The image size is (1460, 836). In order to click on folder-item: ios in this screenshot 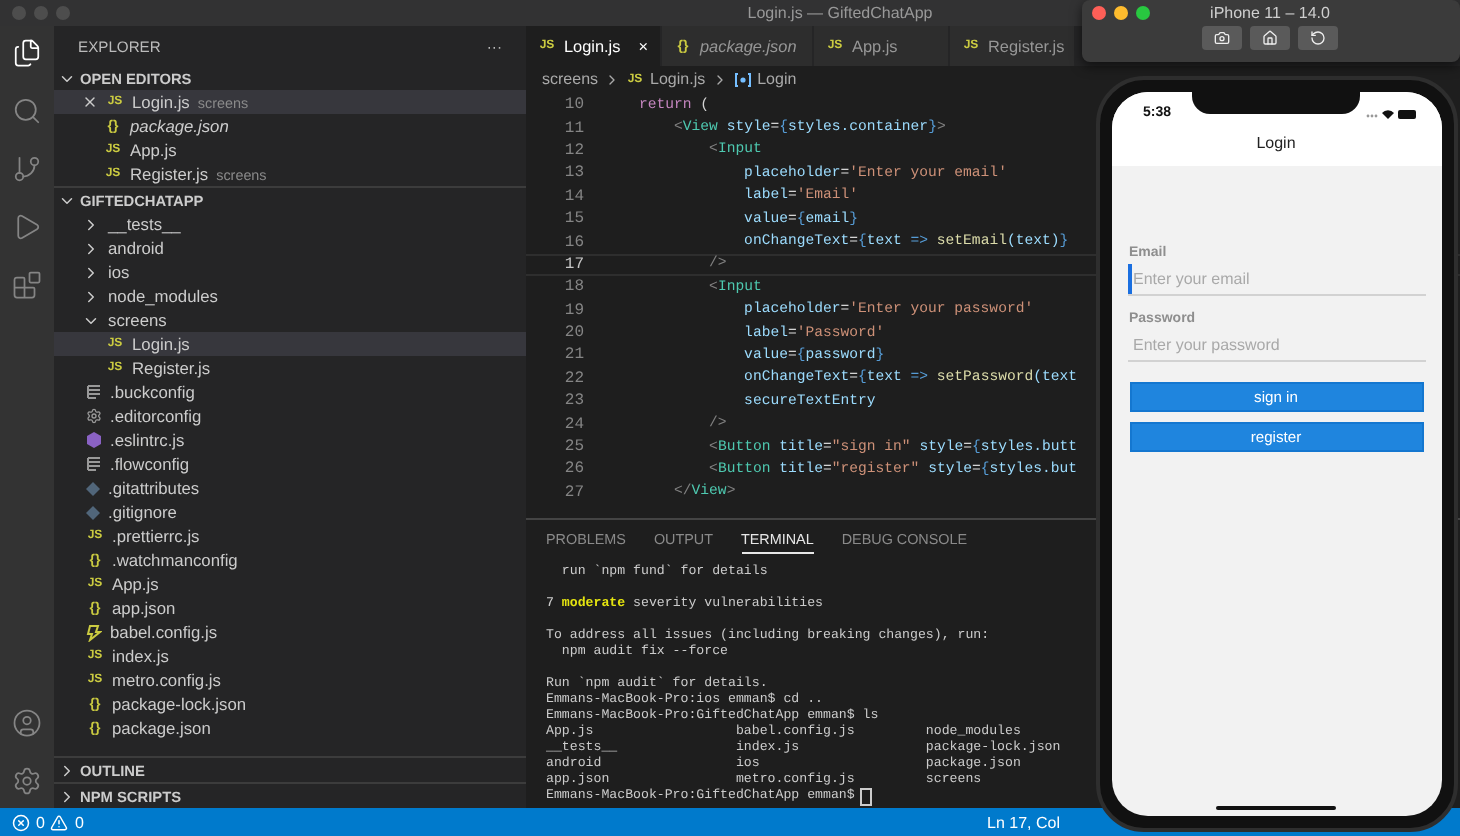, I will do `click(290, 272)`.